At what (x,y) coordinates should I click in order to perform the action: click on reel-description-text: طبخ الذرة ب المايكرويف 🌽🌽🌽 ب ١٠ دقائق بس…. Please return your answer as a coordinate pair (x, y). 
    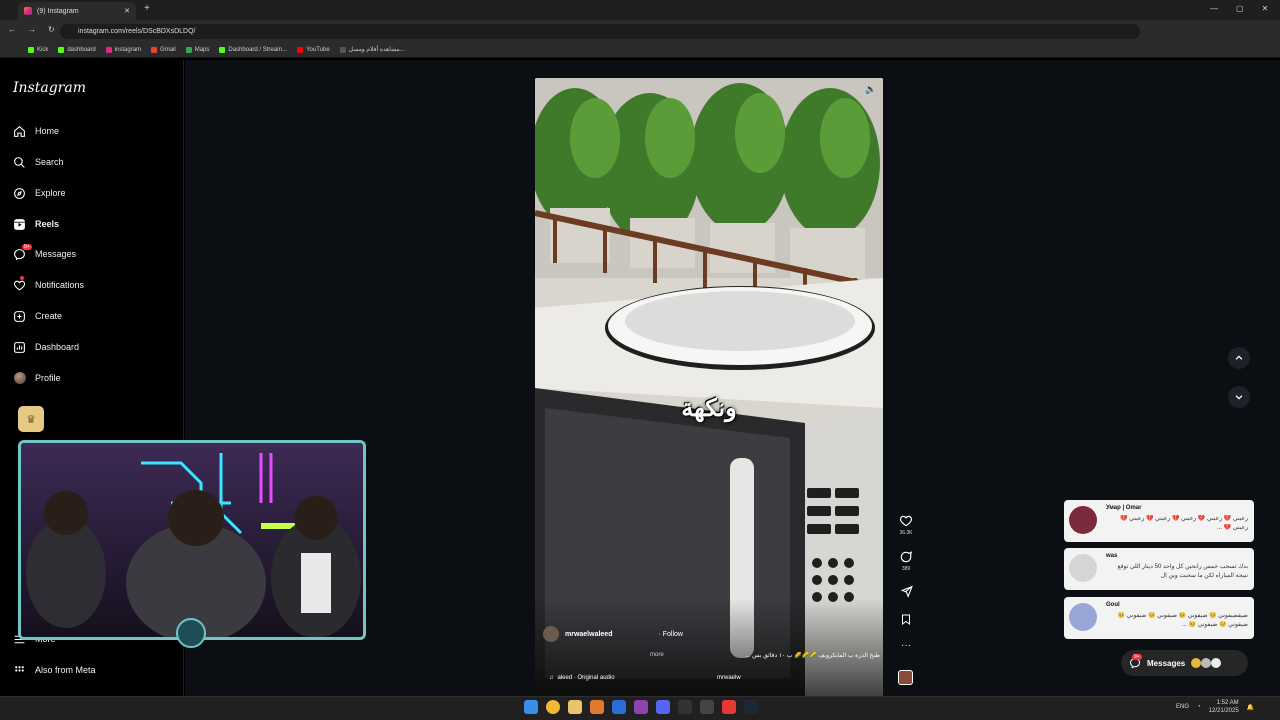
    Looking at the image, I should click on (812, 656).